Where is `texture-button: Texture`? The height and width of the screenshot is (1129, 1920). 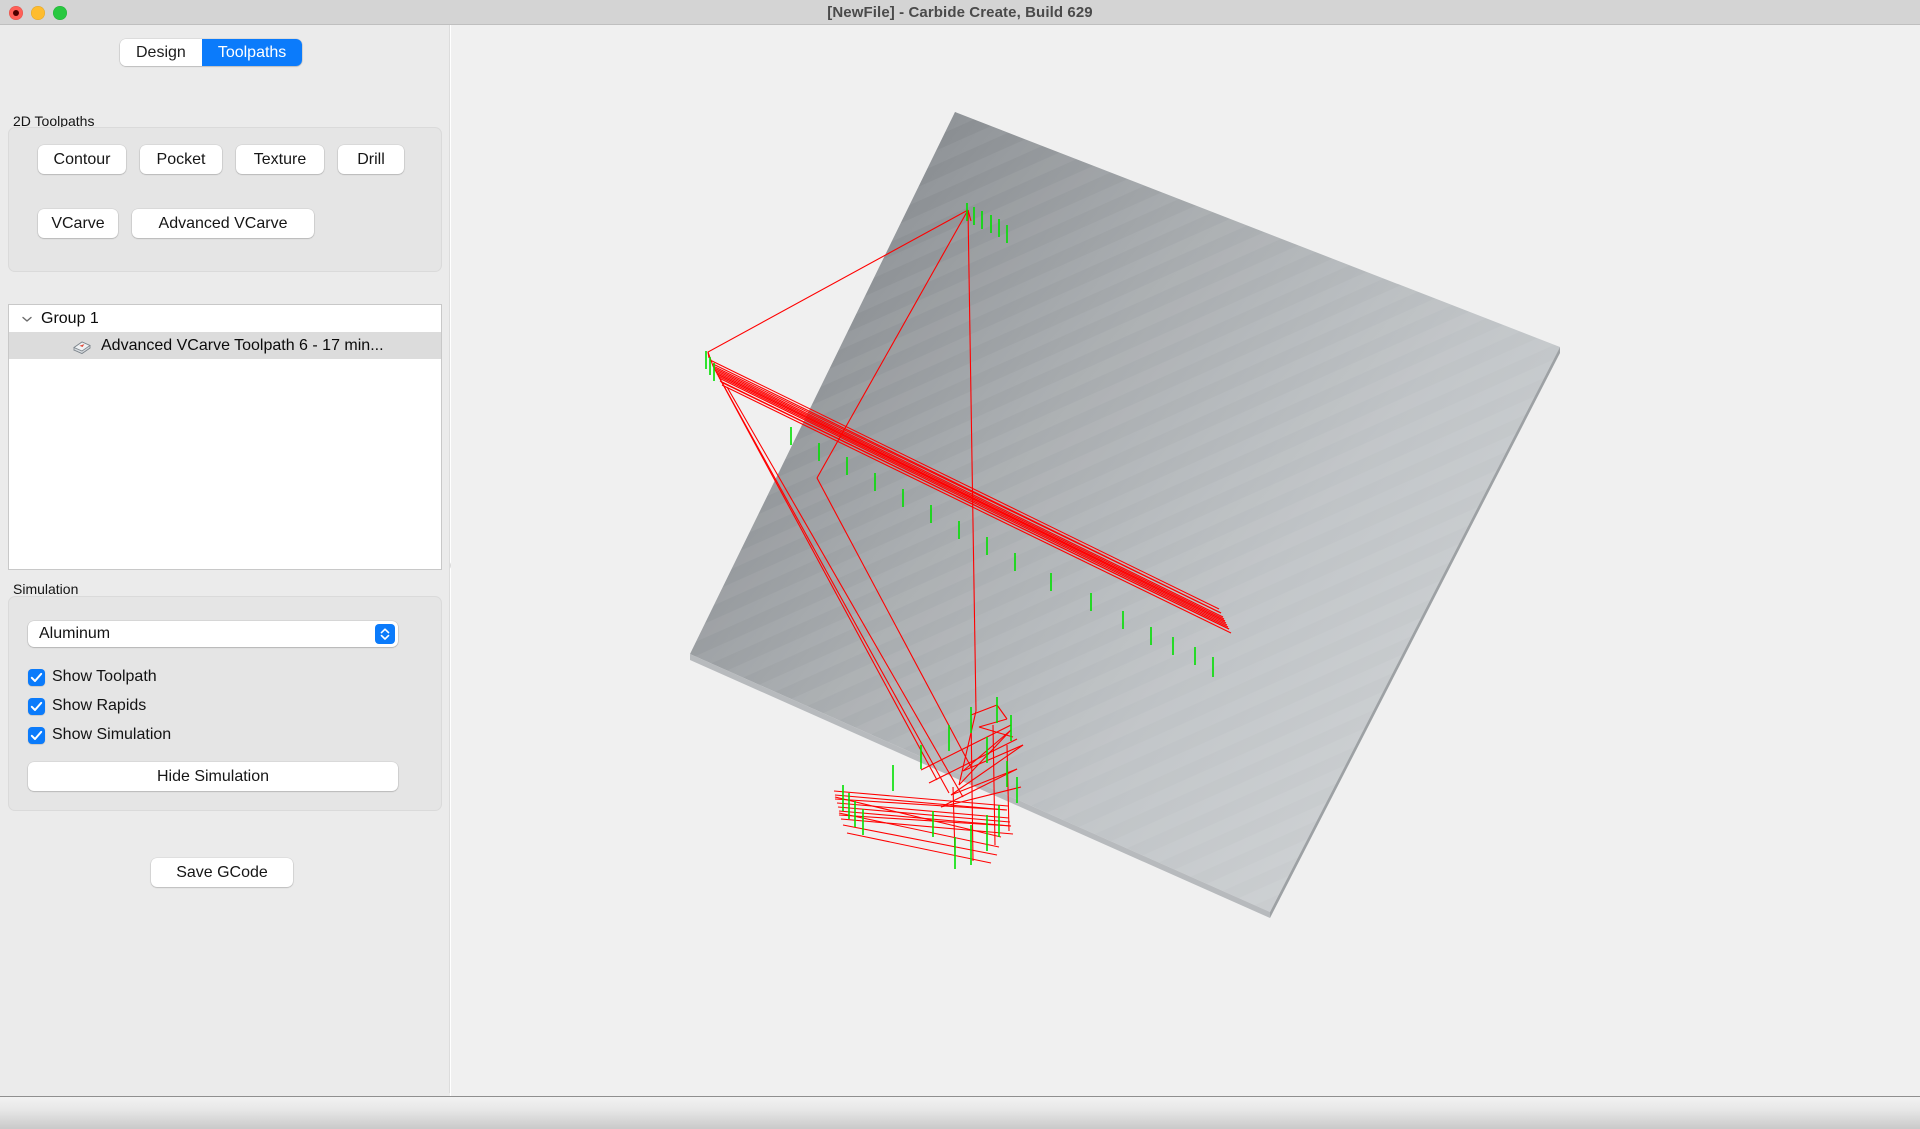
texture-button: Texture is located at coordinates (280, 159).